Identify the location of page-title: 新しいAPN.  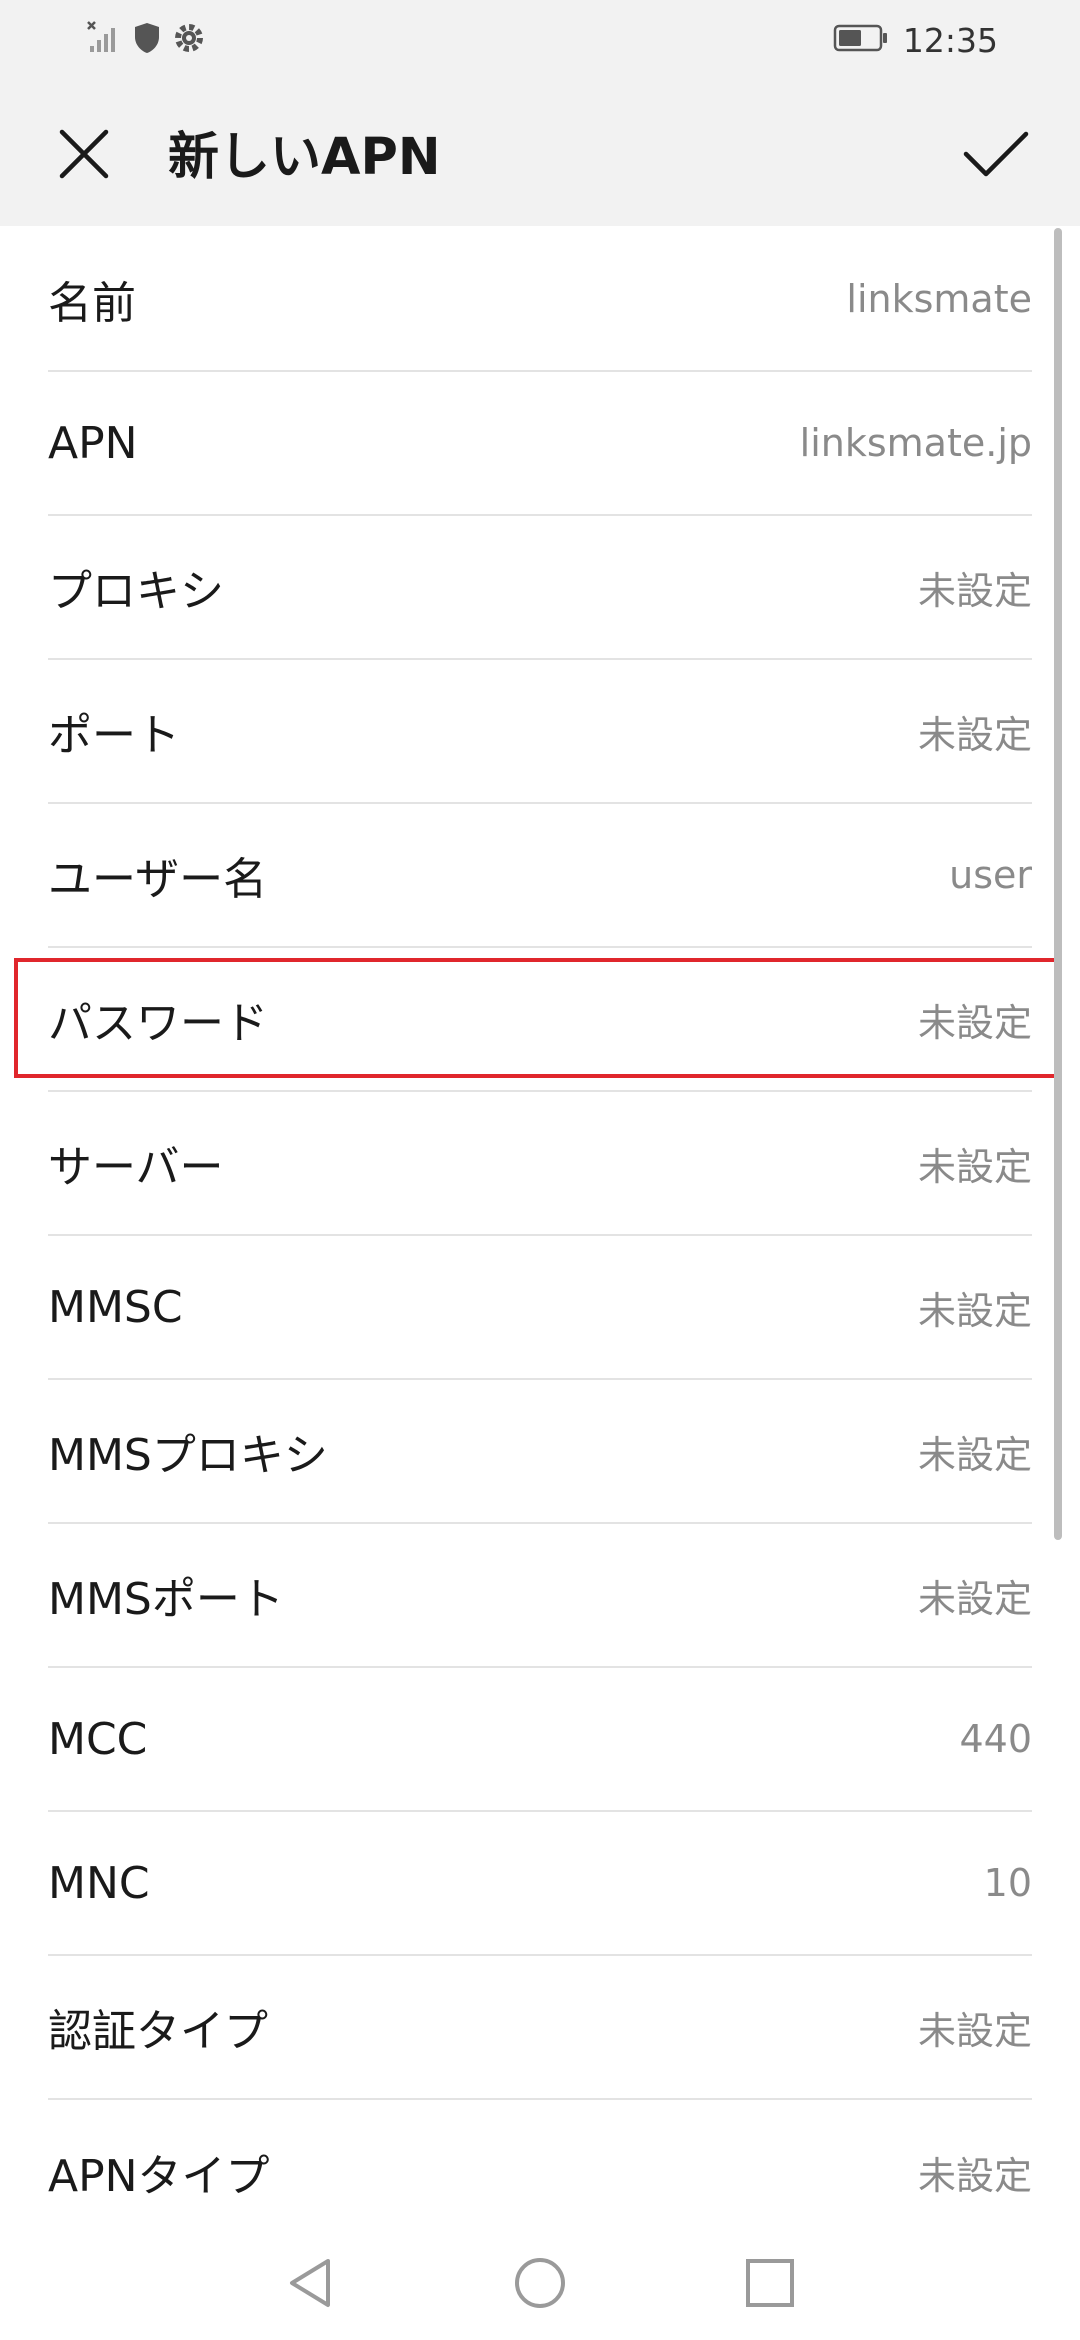
(304, 157).